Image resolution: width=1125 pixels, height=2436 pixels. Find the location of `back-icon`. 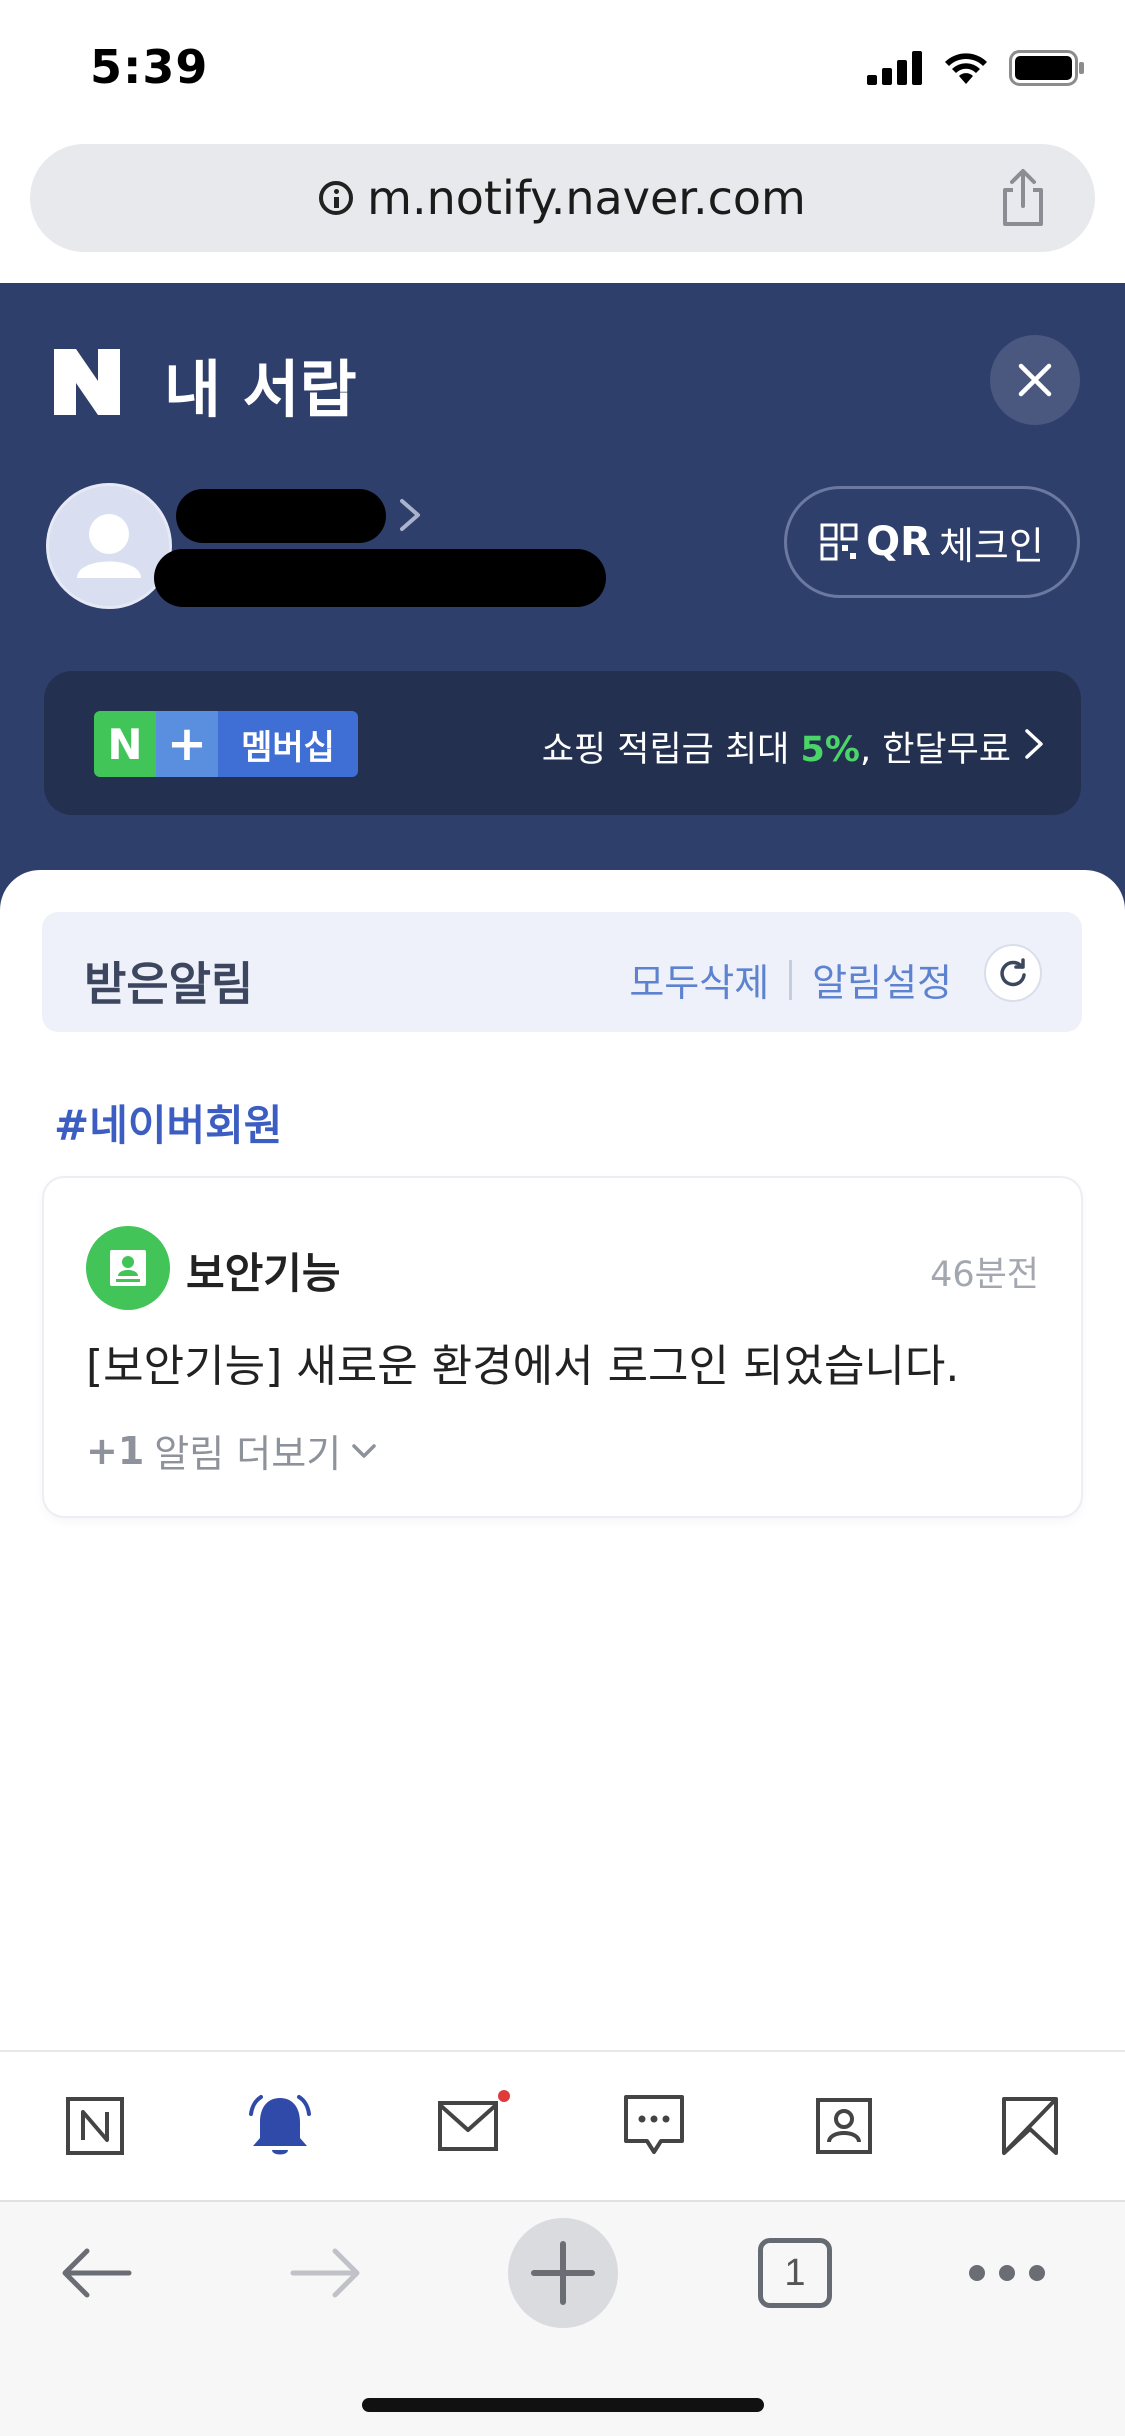

back-icon is located at coordinates (97, 2273).